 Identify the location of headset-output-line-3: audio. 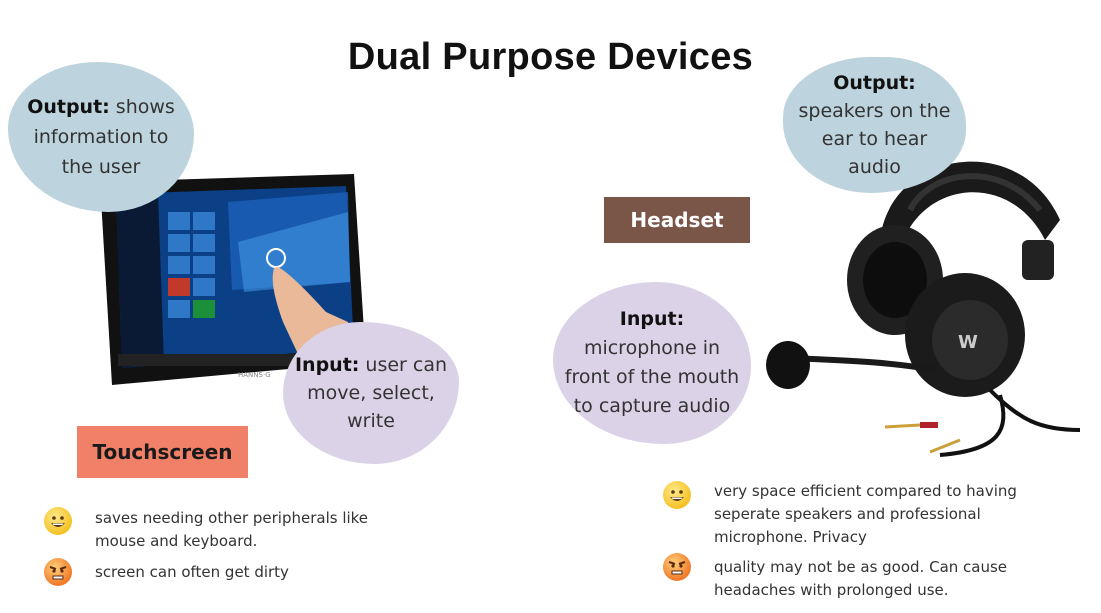
(874, 167).